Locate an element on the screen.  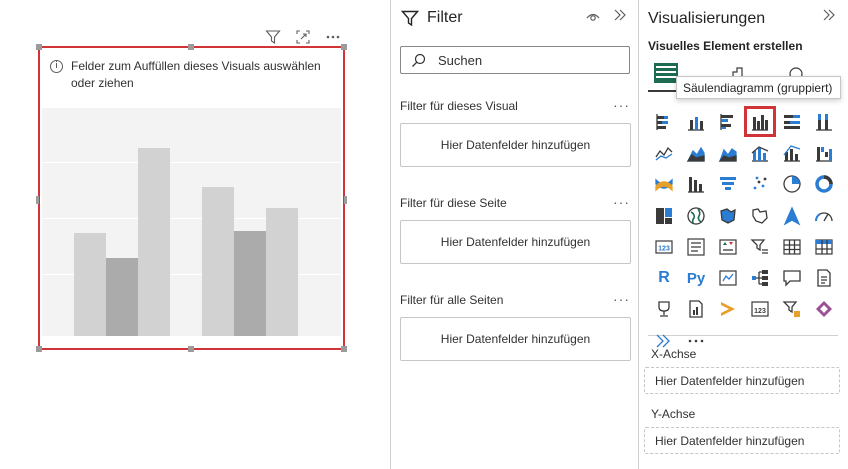
card-icon: 123 is located at coordinates (664, 246).